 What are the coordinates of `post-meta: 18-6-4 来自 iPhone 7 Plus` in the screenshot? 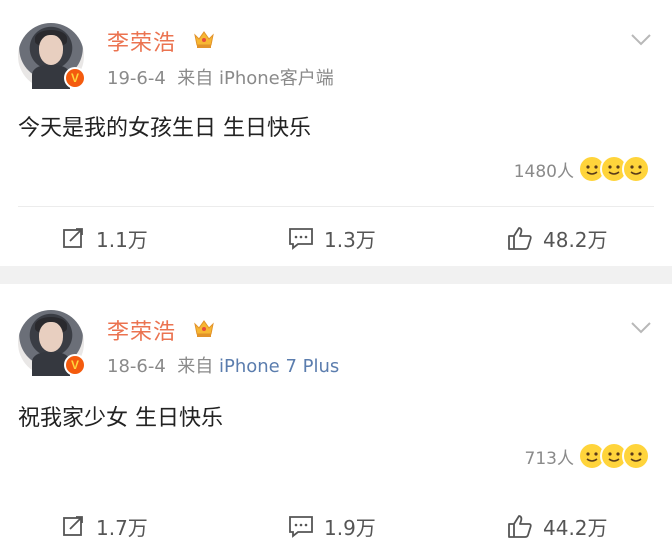 It's located at (223, 365).